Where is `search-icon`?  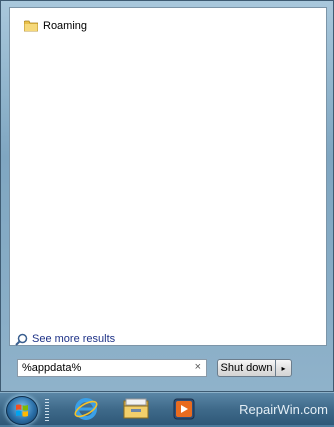 search-icon is located at coordinates (21, 339).